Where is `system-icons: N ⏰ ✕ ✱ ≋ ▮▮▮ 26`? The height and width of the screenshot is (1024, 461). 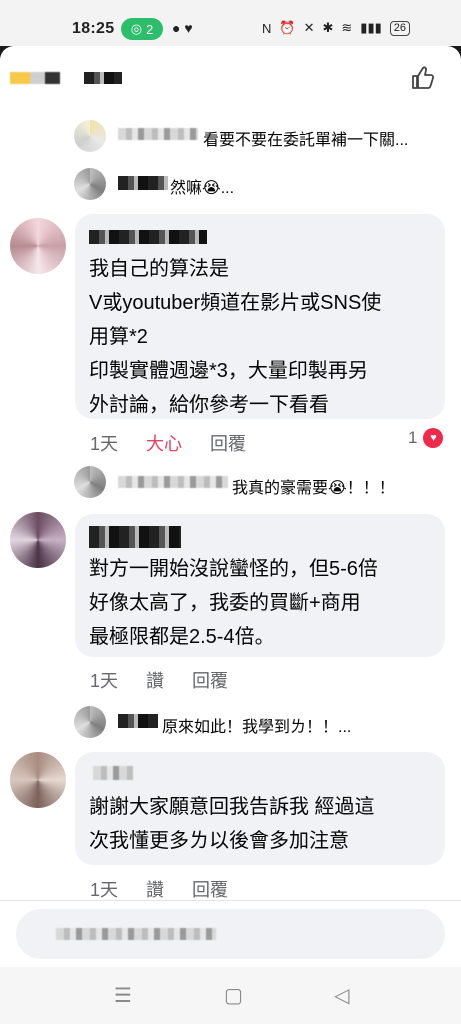
system-icons: N ⏰ ✕ ✱ ≋ ▮▮▮ 26 is located at coordinates (336, 28).